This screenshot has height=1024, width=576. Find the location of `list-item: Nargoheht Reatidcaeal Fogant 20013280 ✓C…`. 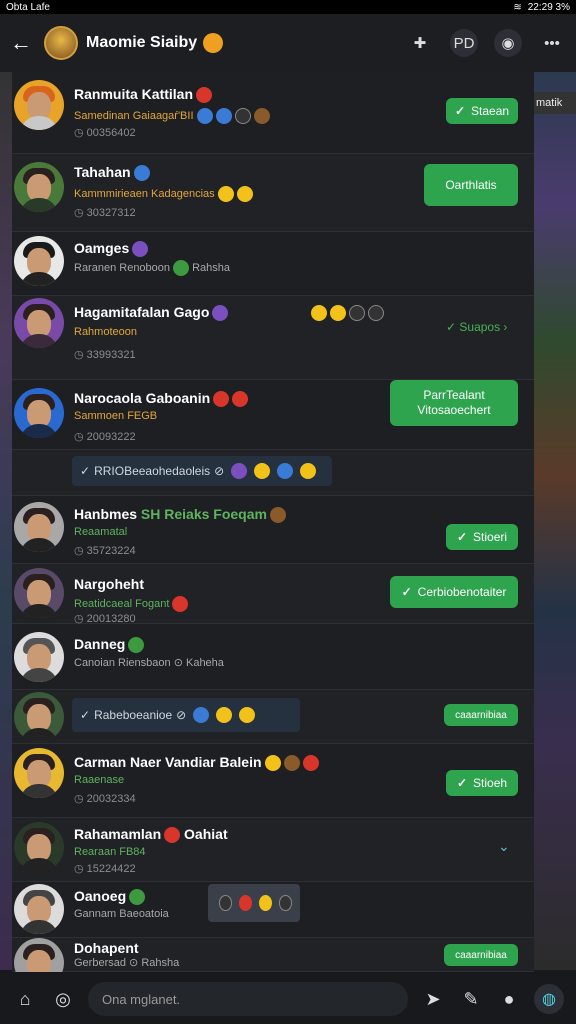

list-item: Nargoheht Reatidcaeal Fogant 20013280 ✓C… is located at coordinates (273, 594).